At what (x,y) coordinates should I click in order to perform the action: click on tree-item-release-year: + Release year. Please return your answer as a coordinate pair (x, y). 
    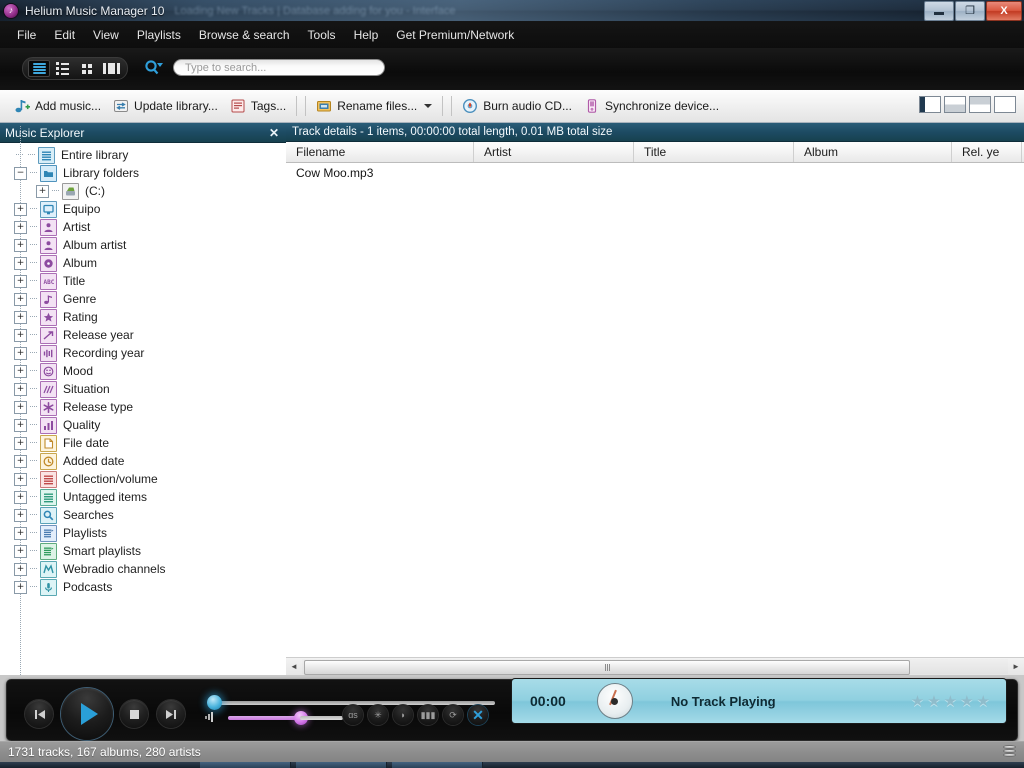
    Looking at the image, I should click on (143, 335).